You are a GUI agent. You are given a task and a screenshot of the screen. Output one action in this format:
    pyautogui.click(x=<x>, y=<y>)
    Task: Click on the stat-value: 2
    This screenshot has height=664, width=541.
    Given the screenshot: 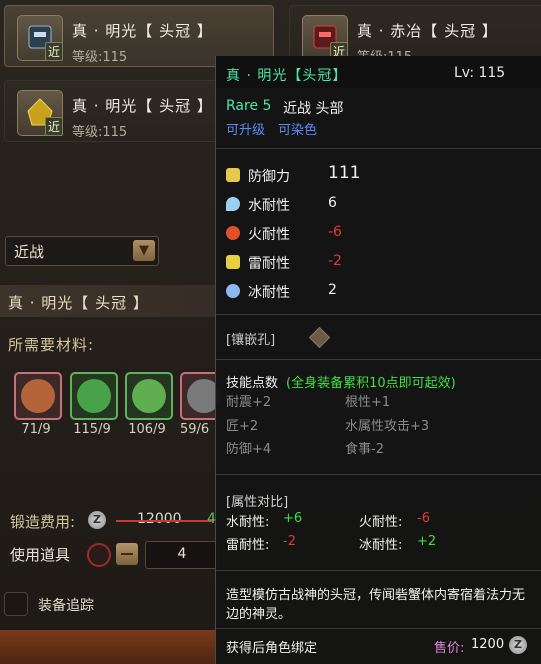 What is the action you would take?
    pyautogui.click(x=332, y=290)
    